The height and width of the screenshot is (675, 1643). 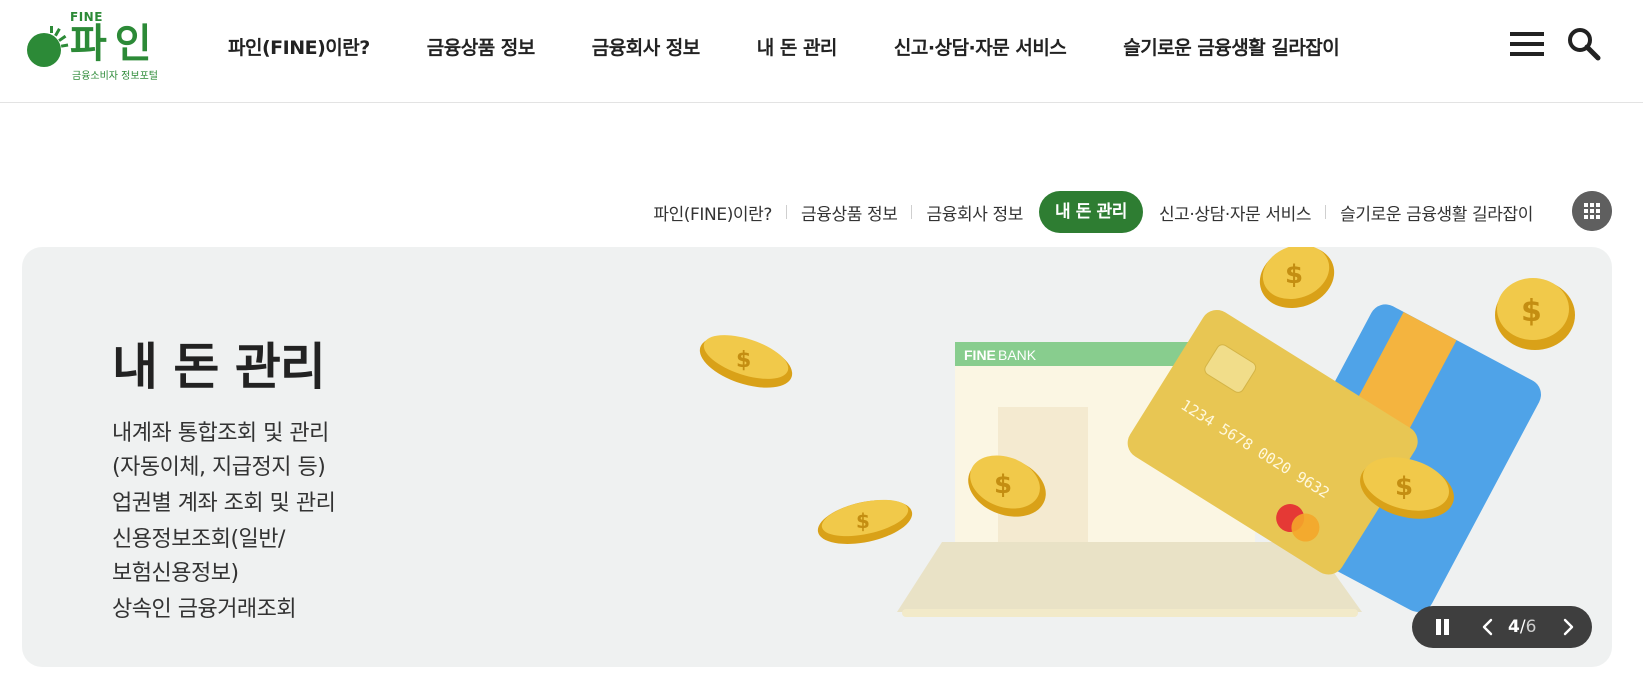 I want to click on logo-brand-ko: 파인, so click(x=115, y=44).